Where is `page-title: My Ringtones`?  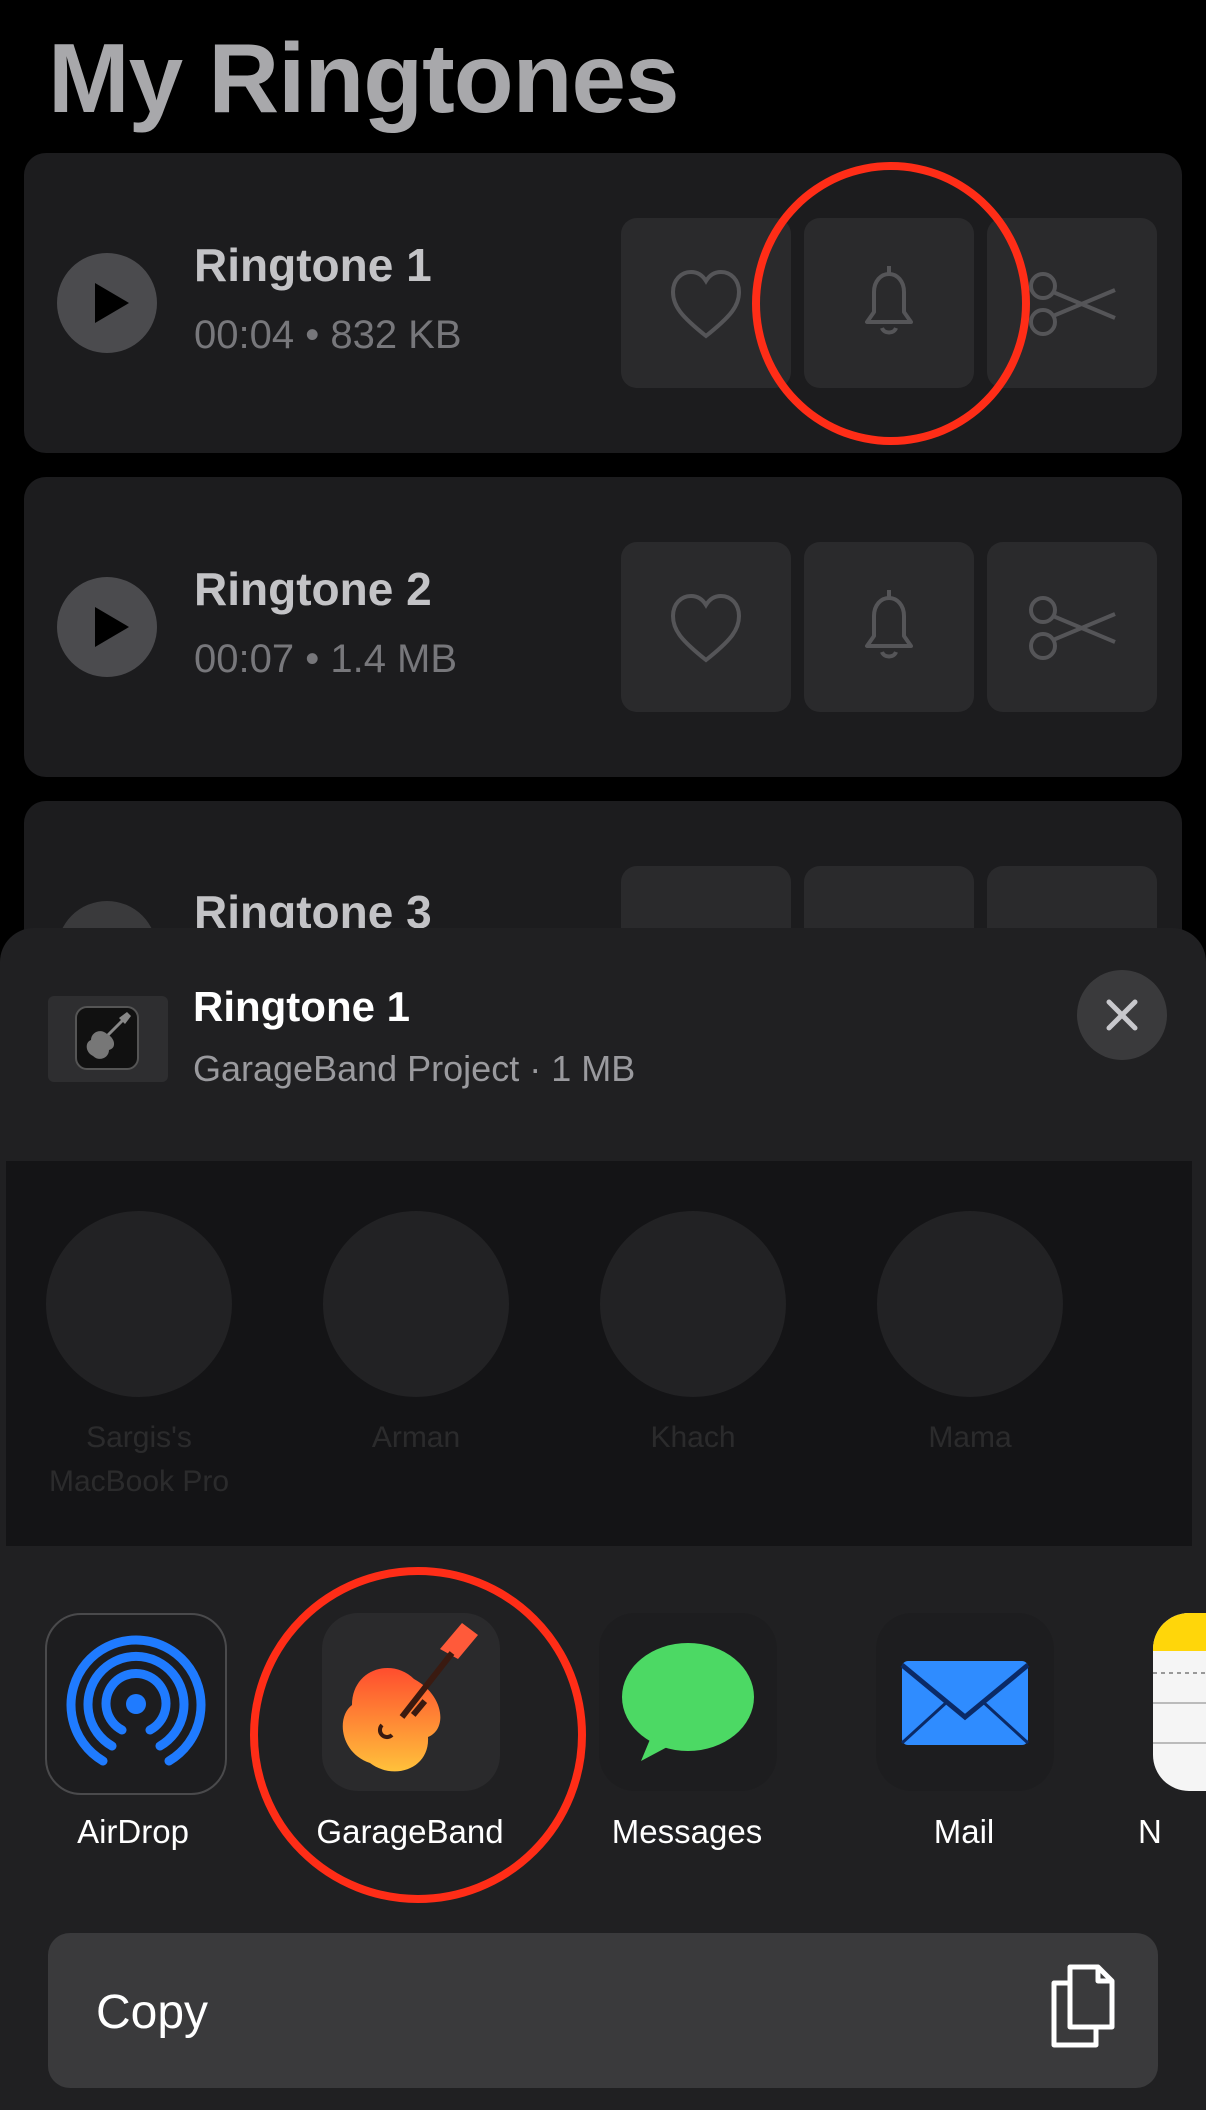 page-title: My Ringtones is located at coordinates (363, 78).